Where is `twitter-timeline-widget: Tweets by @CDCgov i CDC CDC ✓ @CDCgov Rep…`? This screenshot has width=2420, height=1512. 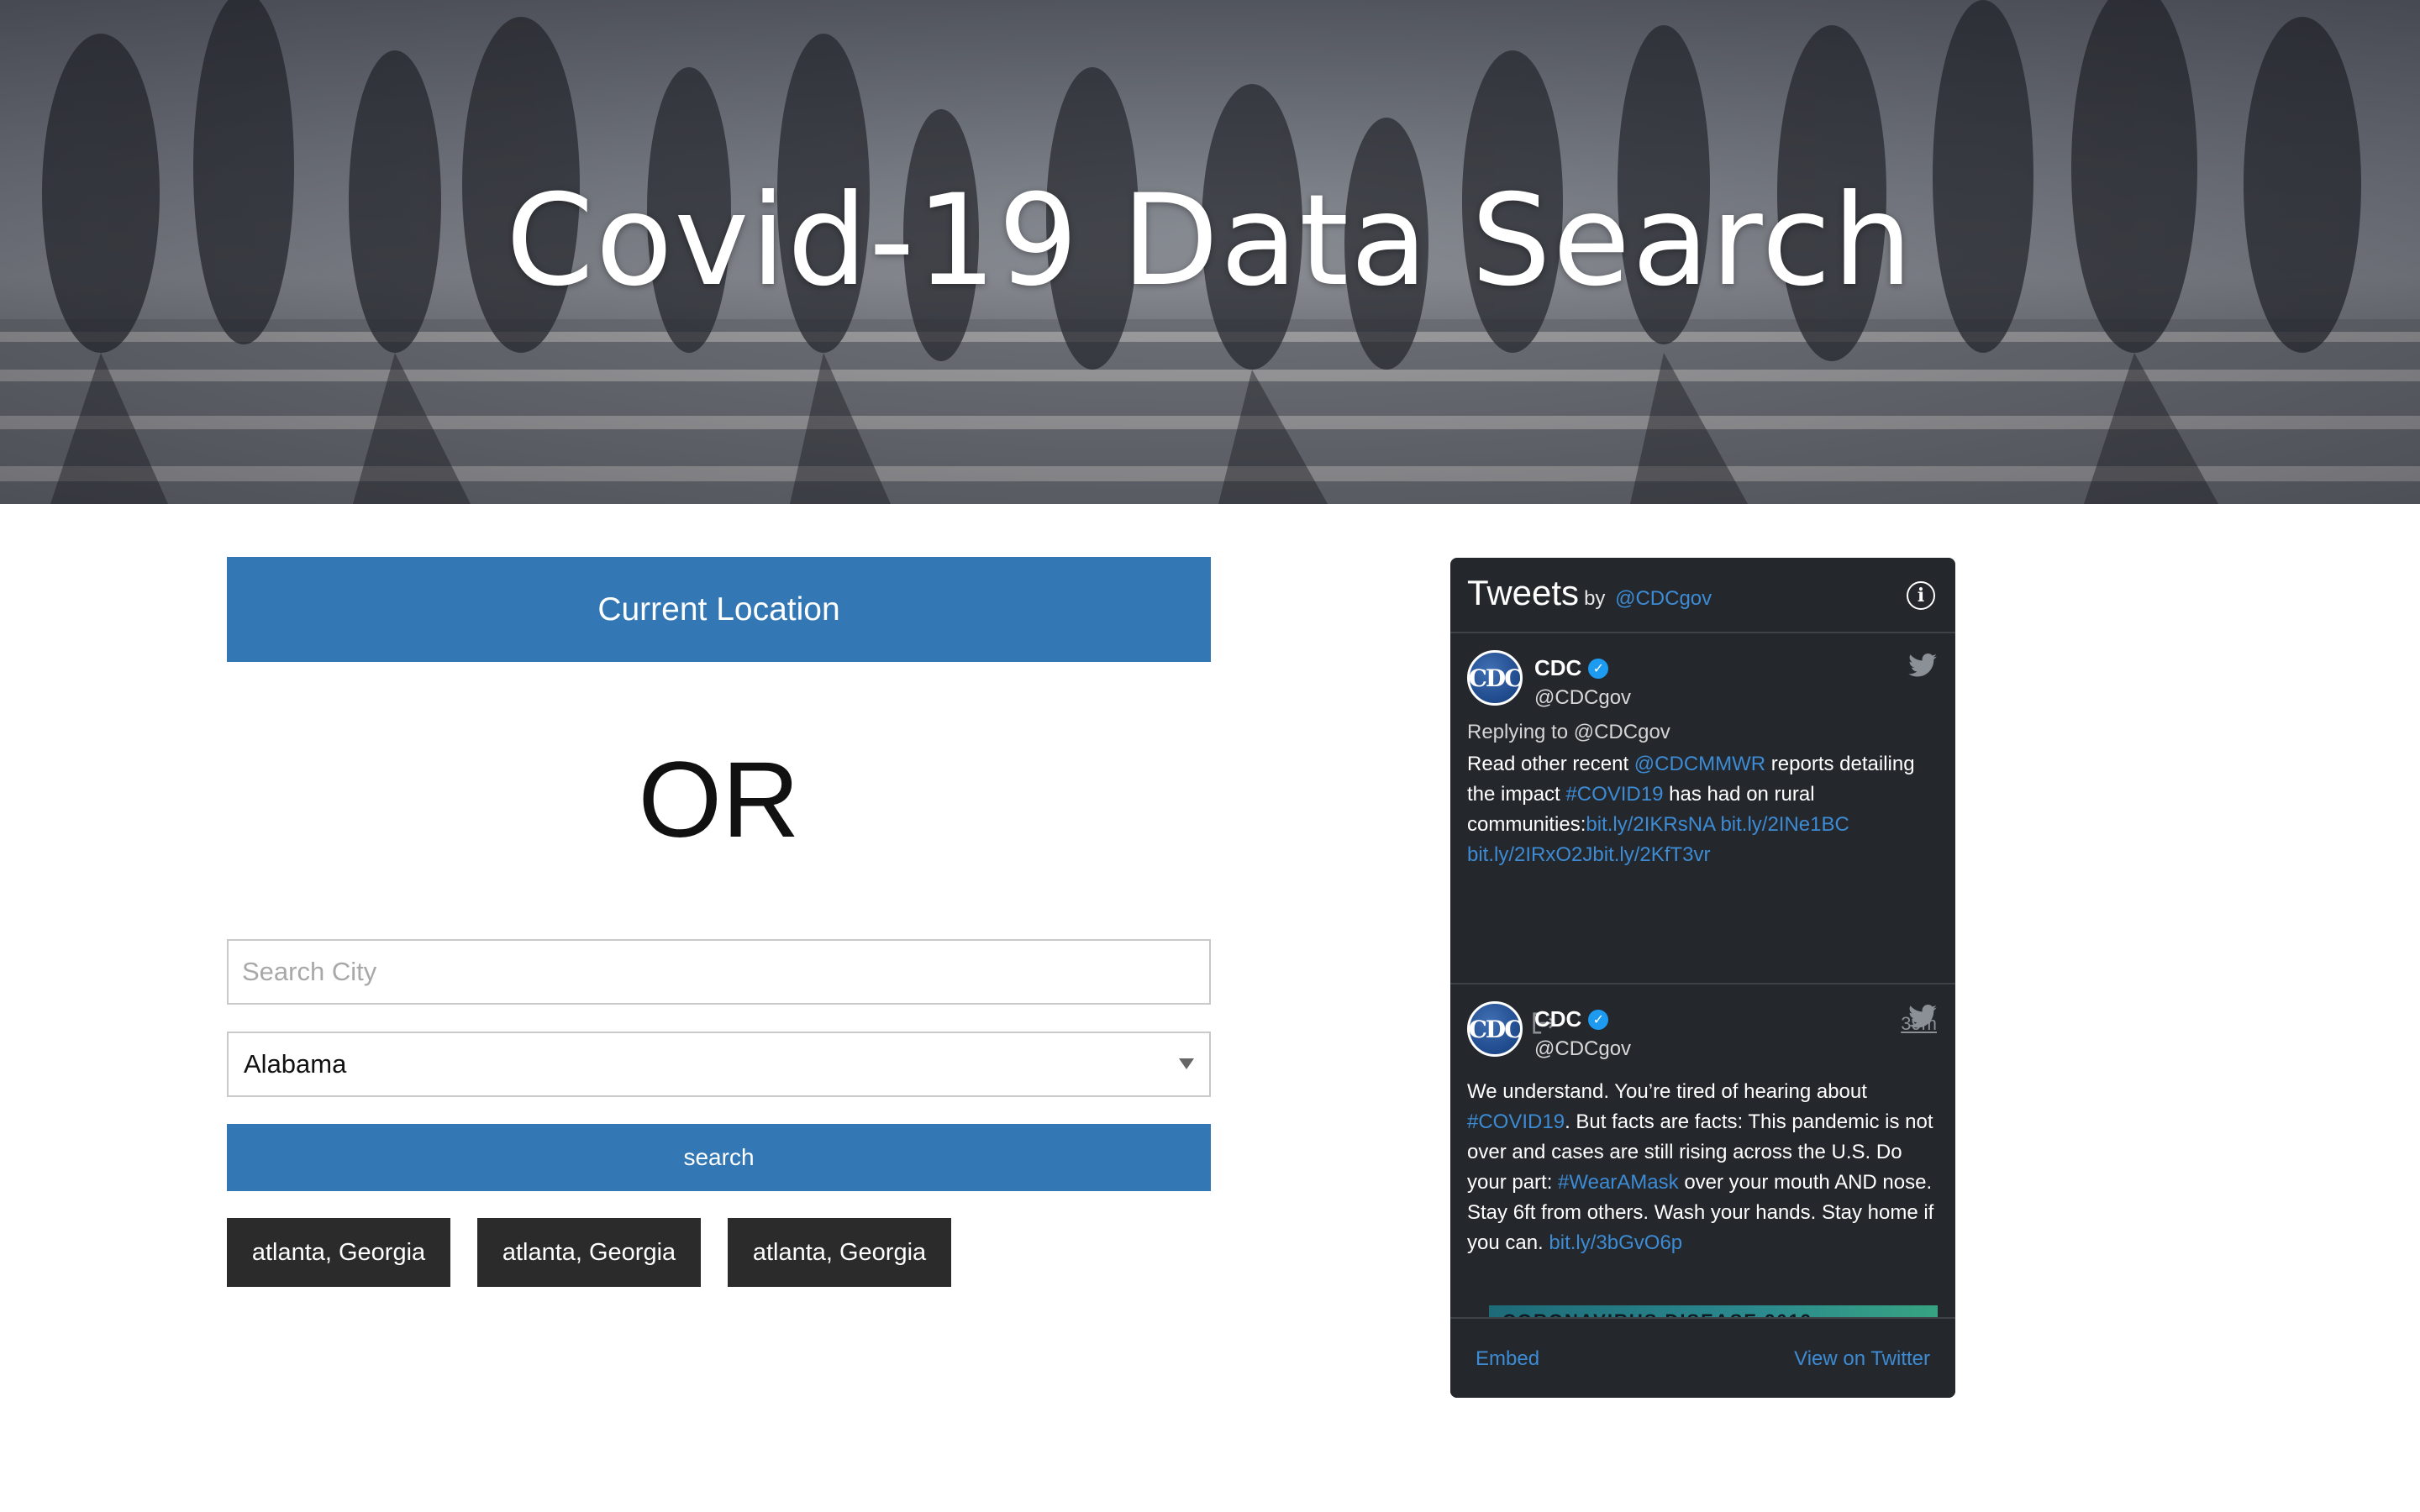
twitter-timeline-widget: Tweets by @CDCgov i CDC CDC ✓ @CDCgov Rep… is located at coordinates (1703, 978).